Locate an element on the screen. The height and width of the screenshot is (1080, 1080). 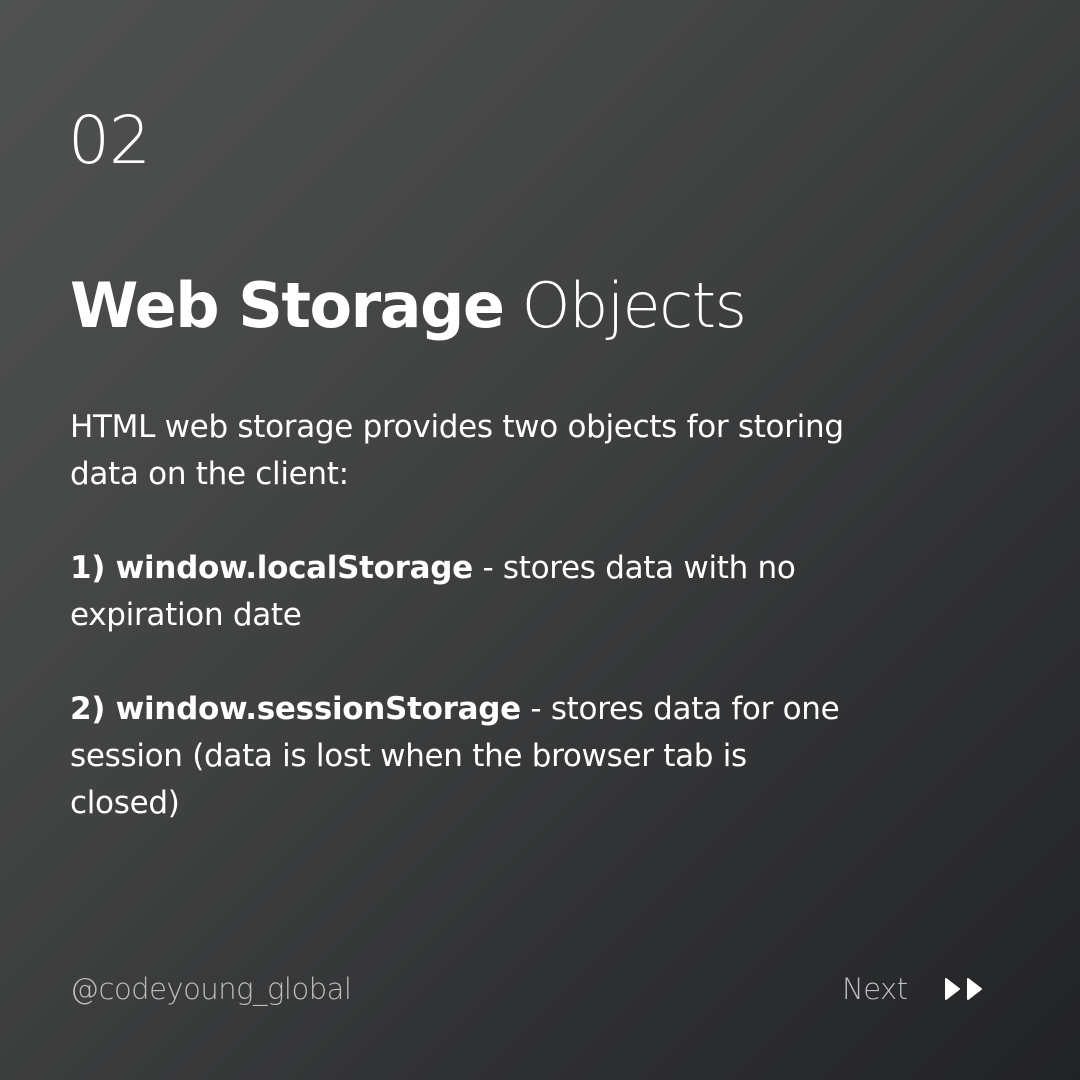
slide-title-bold: Web Storage is located at coordinates (287, 305).